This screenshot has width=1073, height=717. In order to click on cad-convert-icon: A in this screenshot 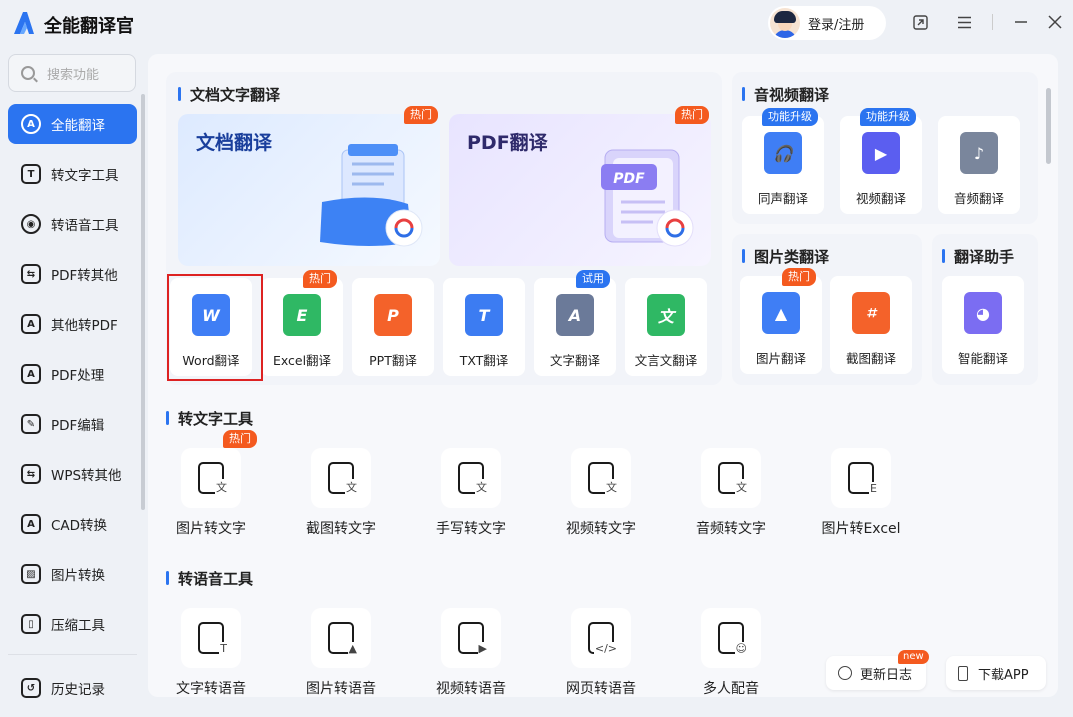, I will do `click(31, 524)`.